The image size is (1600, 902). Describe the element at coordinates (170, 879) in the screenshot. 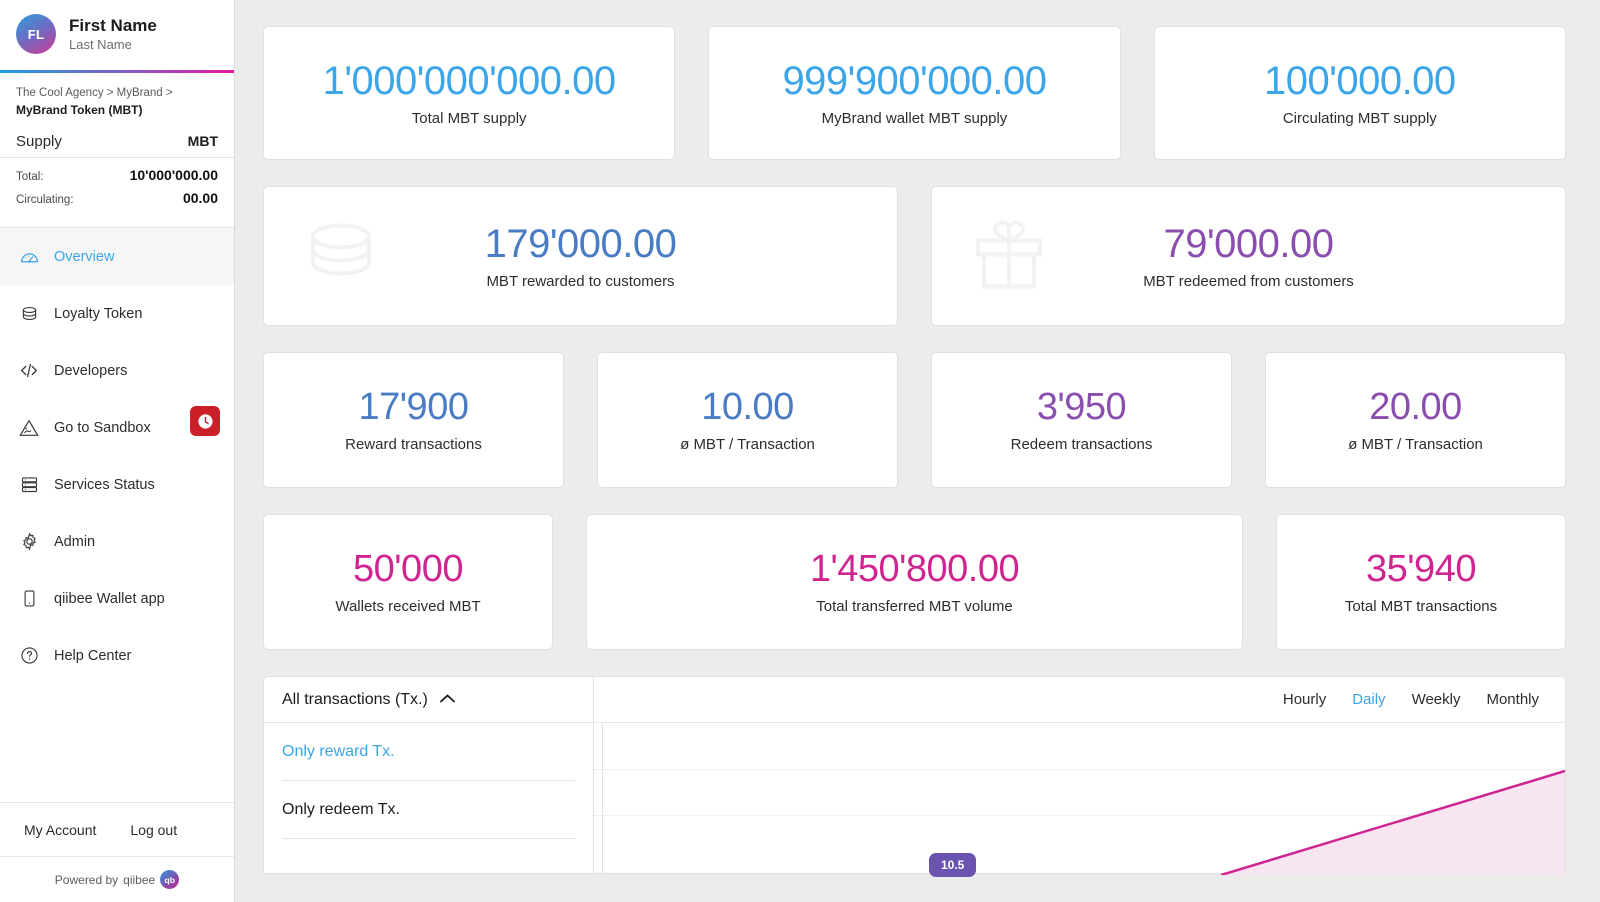

I see `qiibee-logo-icon: qb` at that location.